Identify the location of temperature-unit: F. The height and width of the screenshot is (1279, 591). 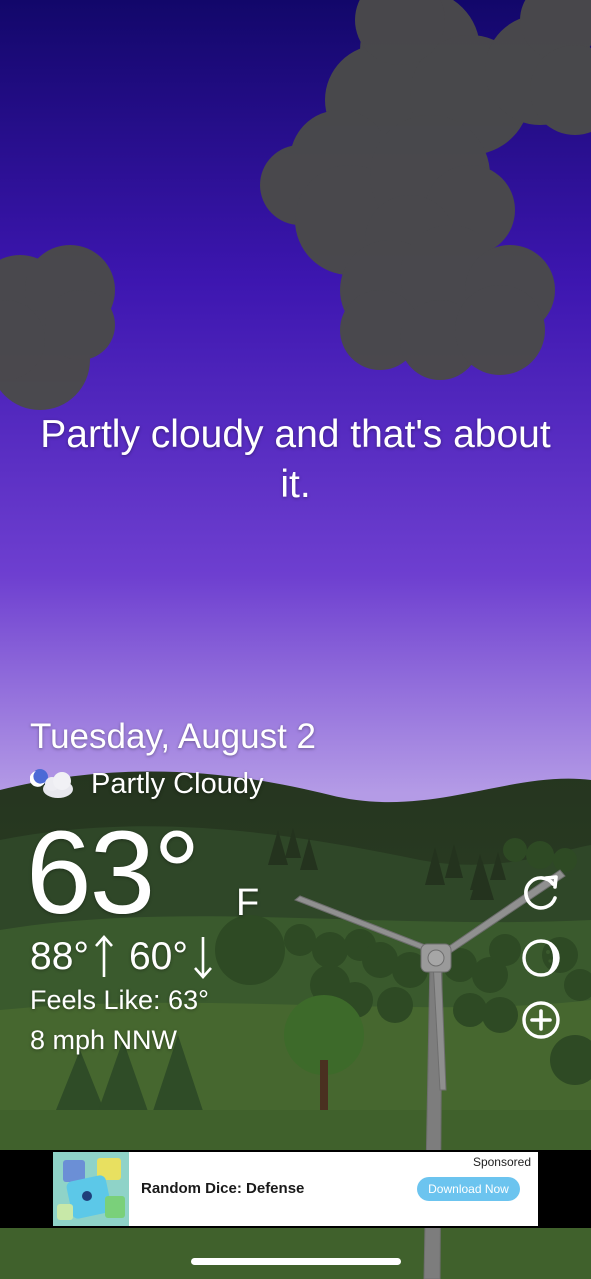
(248, 903).